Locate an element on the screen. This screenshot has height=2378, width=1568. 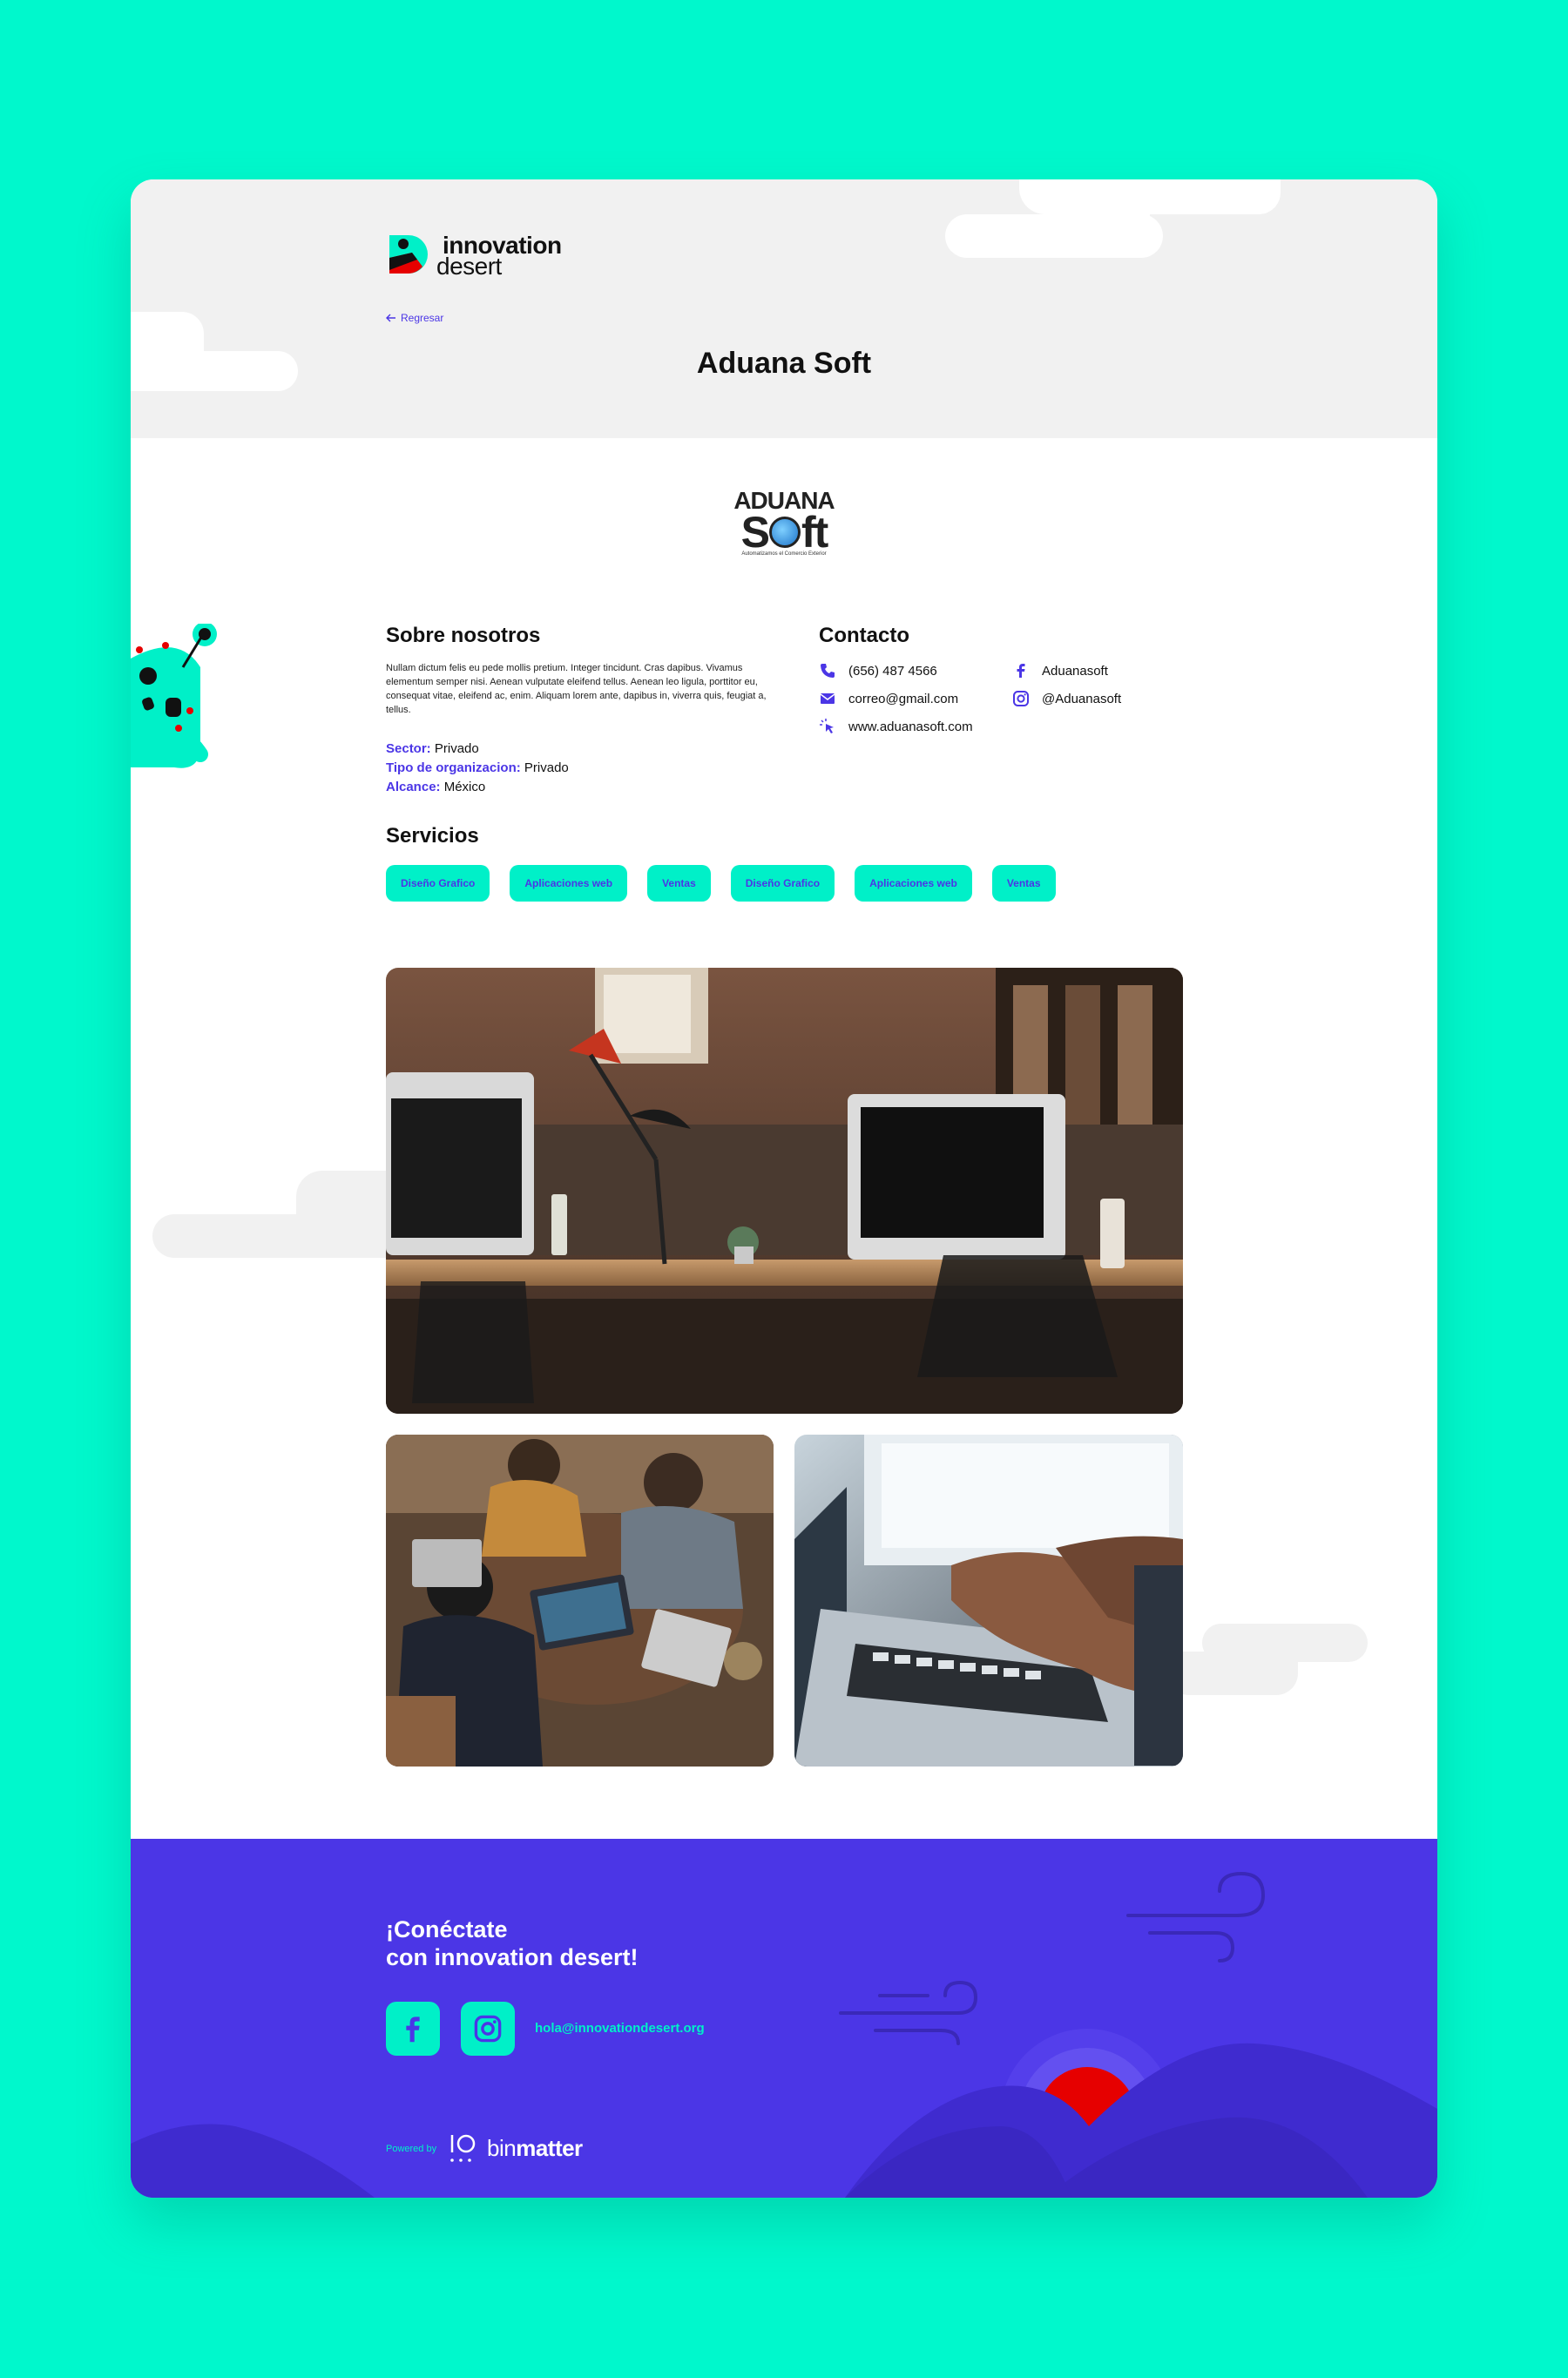
contact-instagram: @Aduanasoft is located at coordinates (1066, 698).